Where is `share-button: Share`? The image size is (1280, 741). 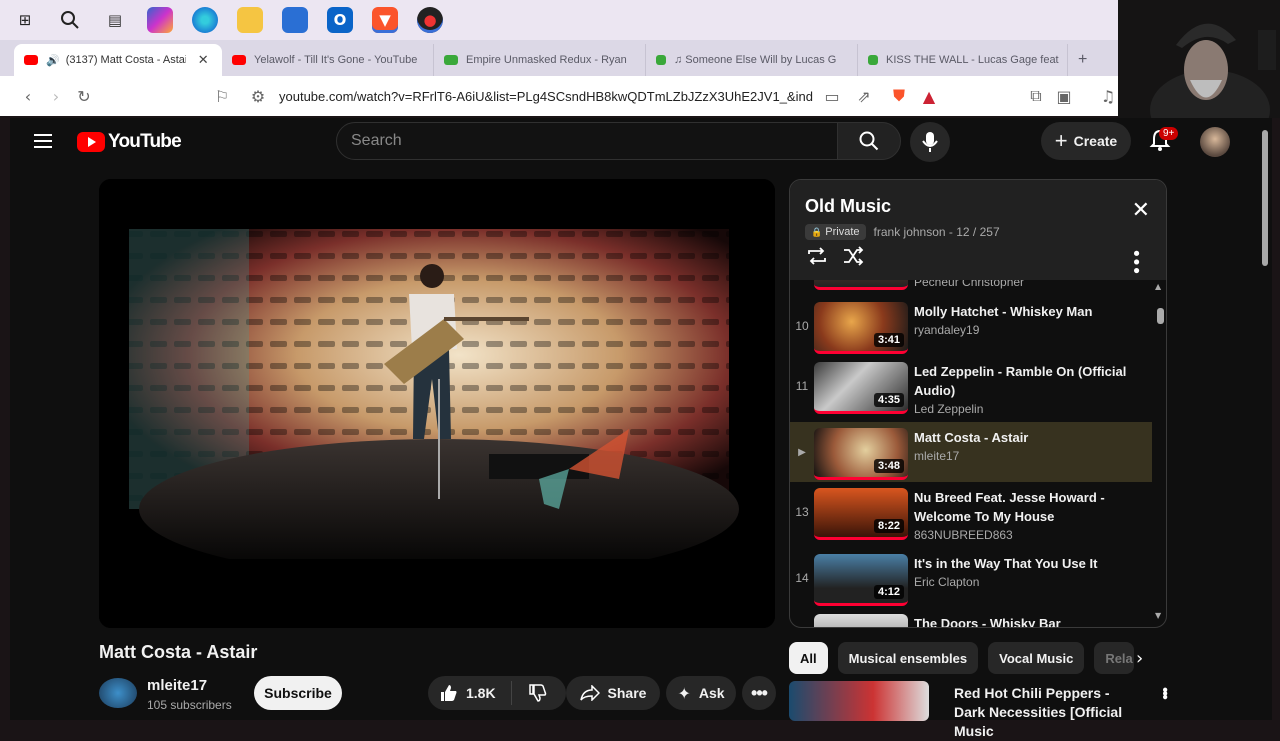
share-button: Share is located at coordinates (613, 693).